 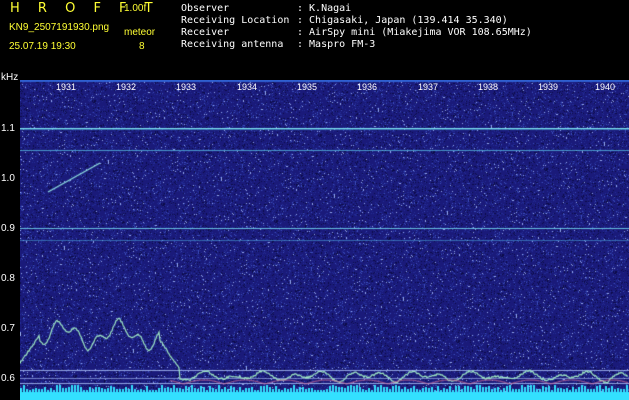 I want to click on y-tick-1-0: 1.0, so click(x=8, y=178).